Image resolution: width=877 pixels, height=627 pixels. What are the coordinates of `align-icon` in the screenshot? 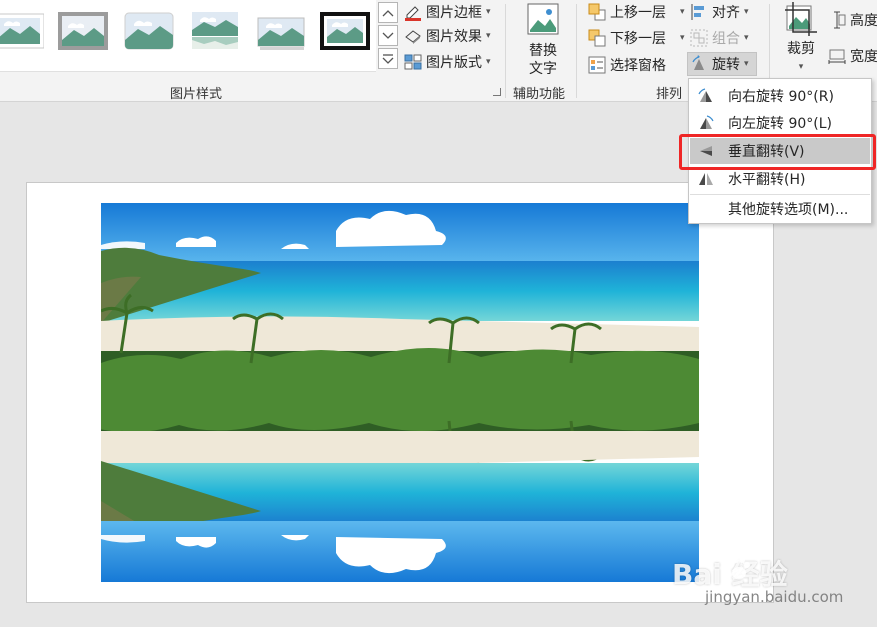 It's located at (699, 12).